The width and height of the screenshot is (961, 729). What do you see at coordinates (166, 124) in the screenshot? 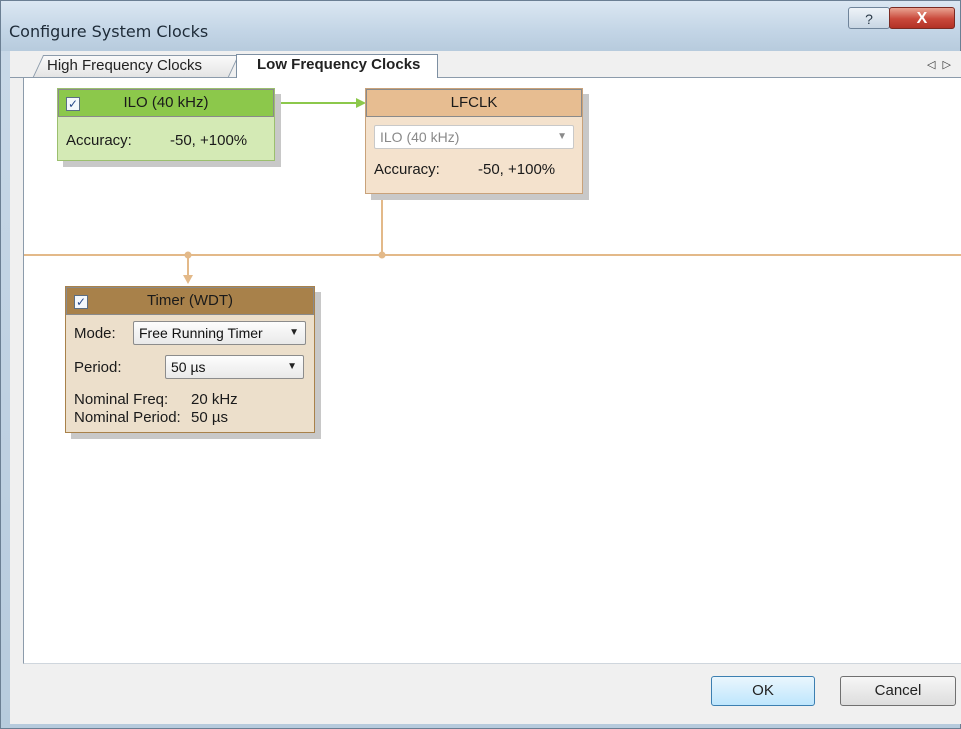
I see `ilo-block: ✓ ILO (40 kHz) Accuracy: -50, +100%` at bounding box center [166, 124].